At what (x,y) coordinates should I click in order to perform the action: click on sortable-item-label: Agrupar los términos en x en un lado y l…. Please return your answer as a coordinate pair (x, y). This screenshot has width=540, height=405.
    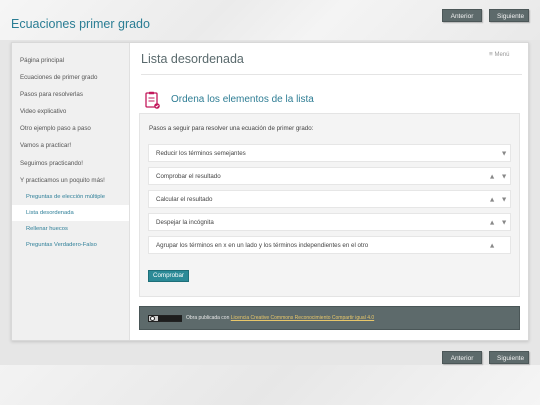
    Looking at the image, I should click on (262, 245).